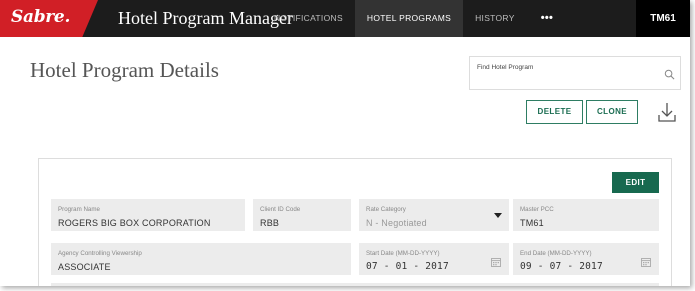 The width and height of the screenshot is (695, 291). What do you see at coordinates (663, 18) in the screenshot?
I see `user-menu-button: TM61` at bounding box center [663, 18].